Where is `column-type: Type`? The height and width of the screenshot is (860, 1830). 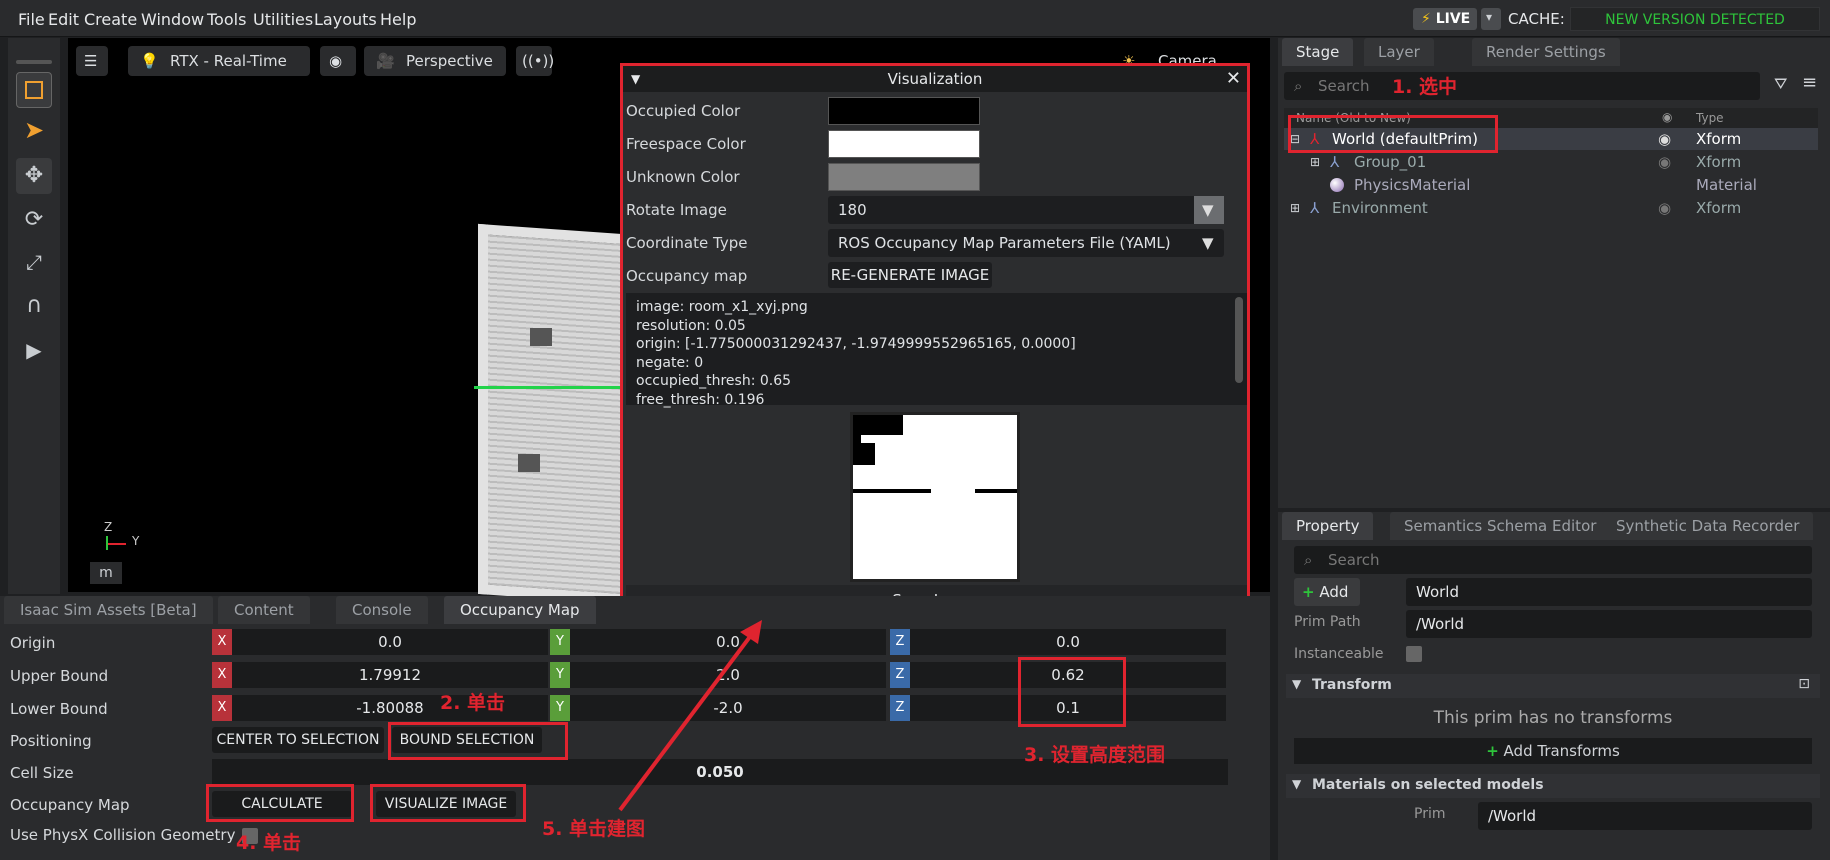
column-type: Type is located at coordinates (1710, 118).